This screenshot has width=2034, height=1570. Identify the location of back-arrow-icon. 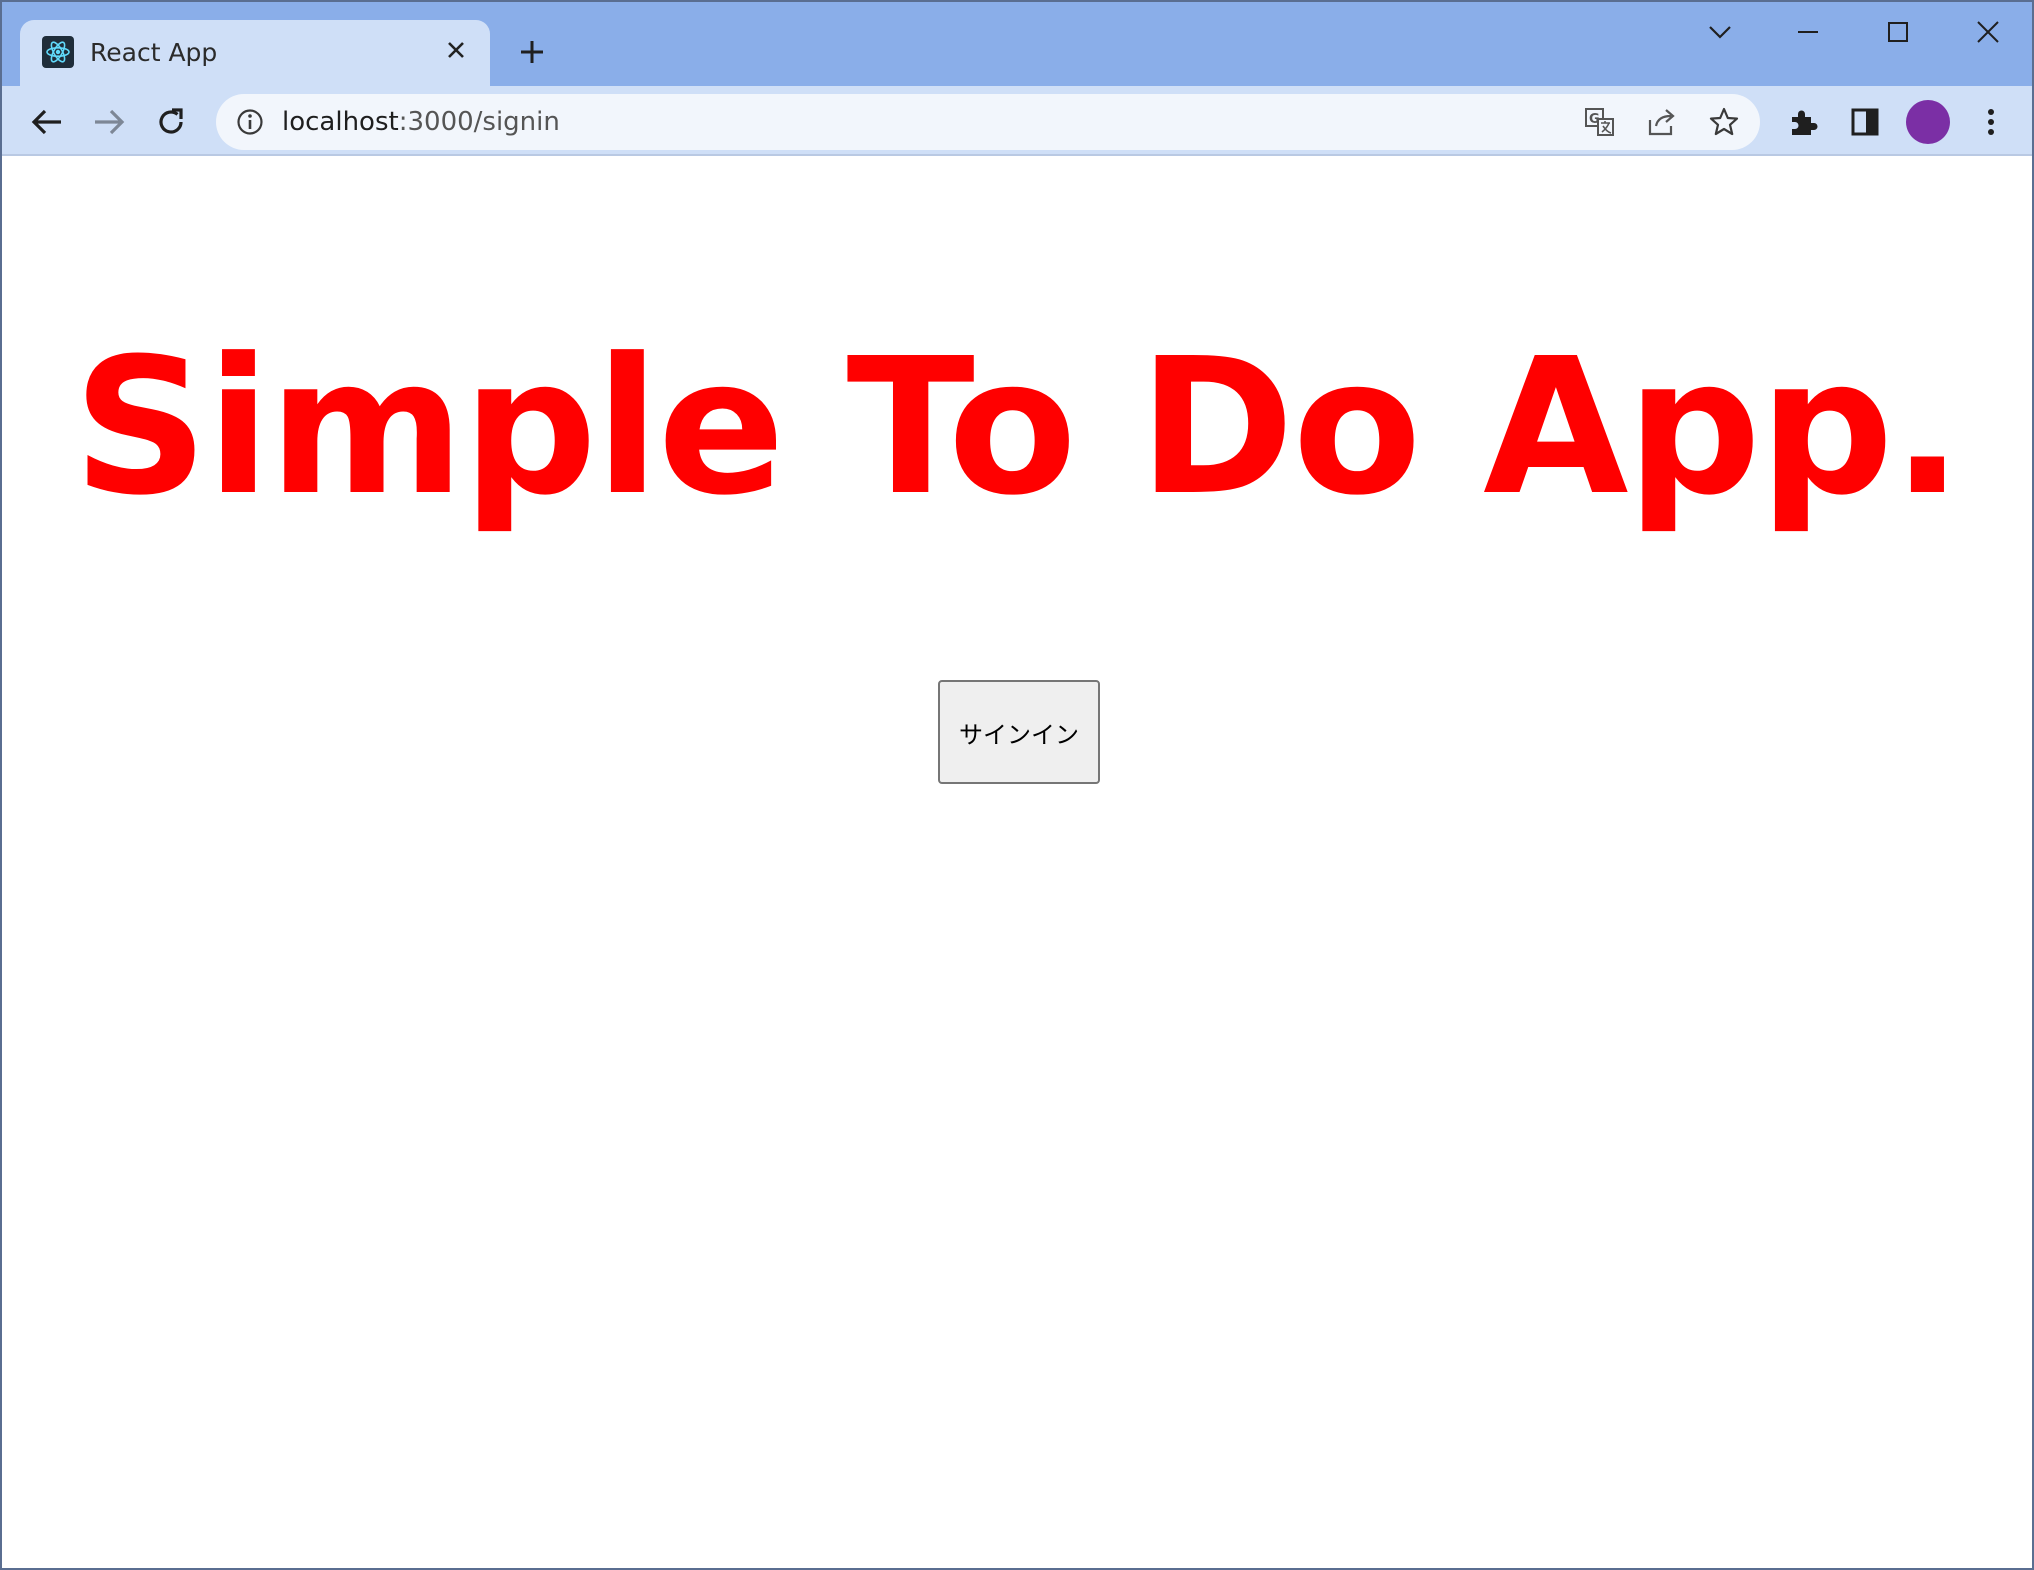
(47, 122).